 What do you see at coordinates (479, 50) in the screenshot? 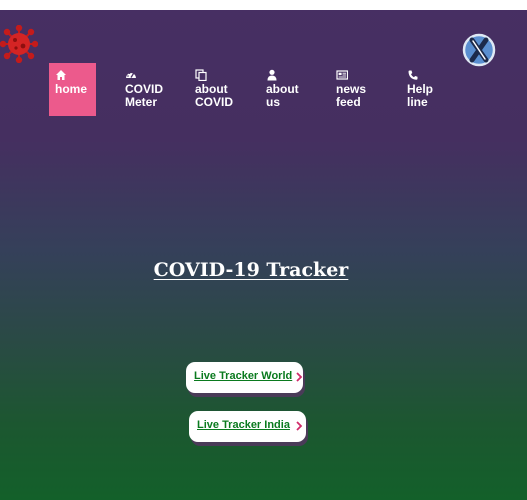
I see `logo-icon` at bounding box center [479, 50].